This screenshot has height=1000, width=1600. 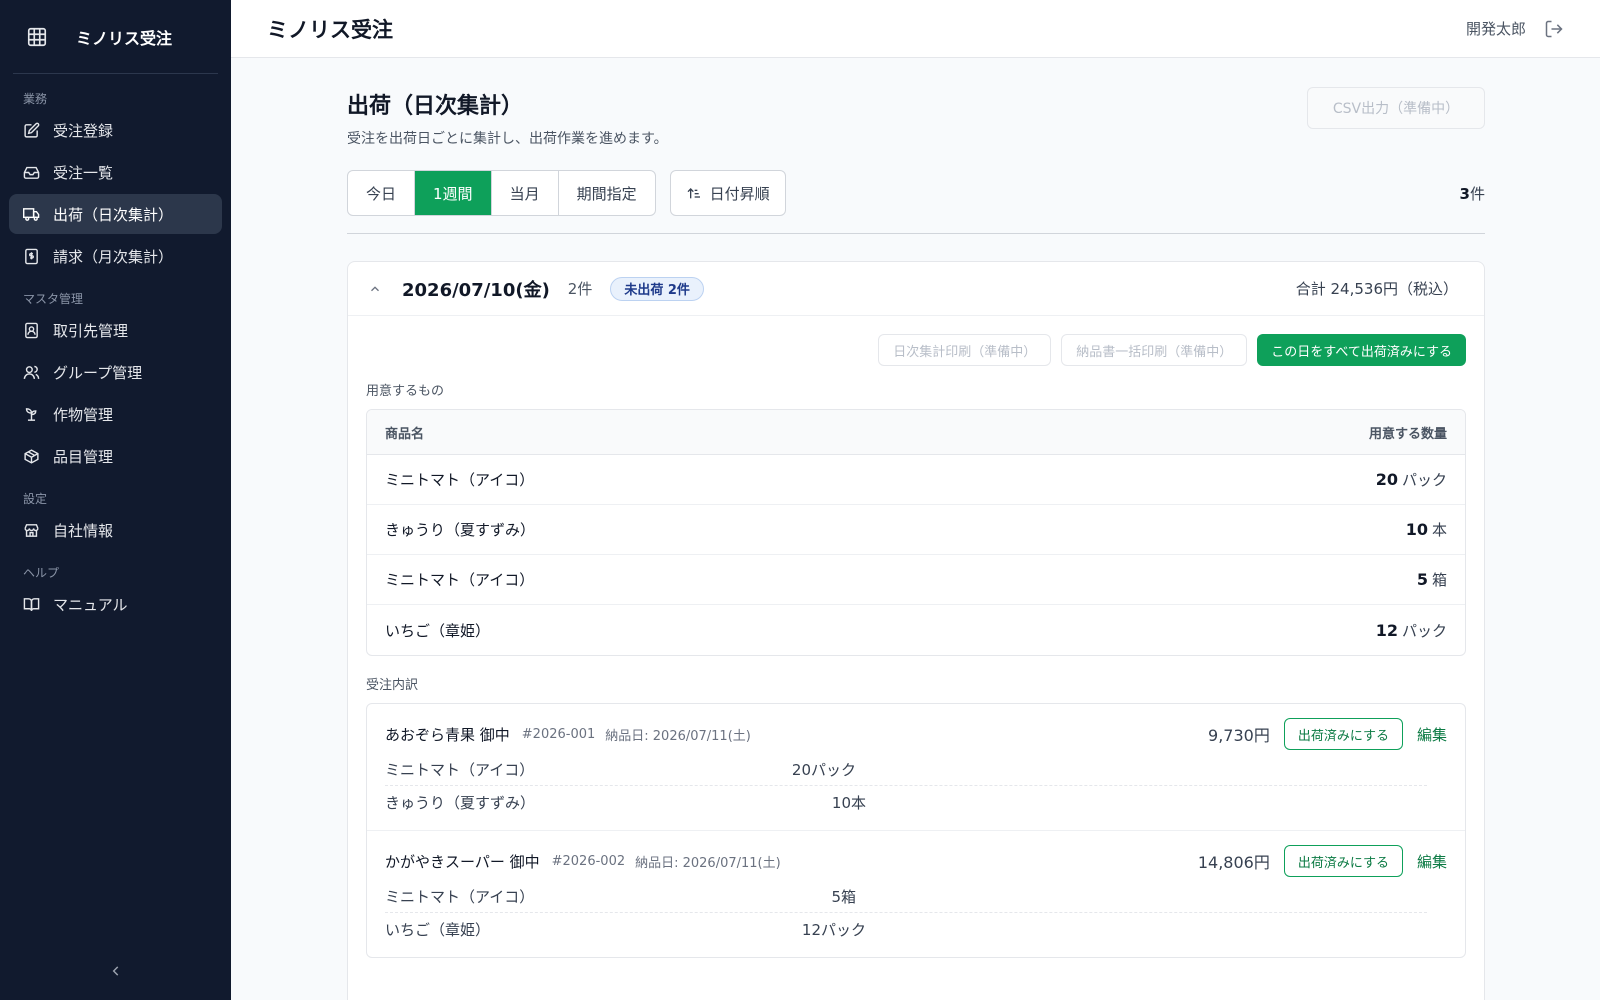 I want to click on prep-qty: 10 本, so click(x=1426, y=529).